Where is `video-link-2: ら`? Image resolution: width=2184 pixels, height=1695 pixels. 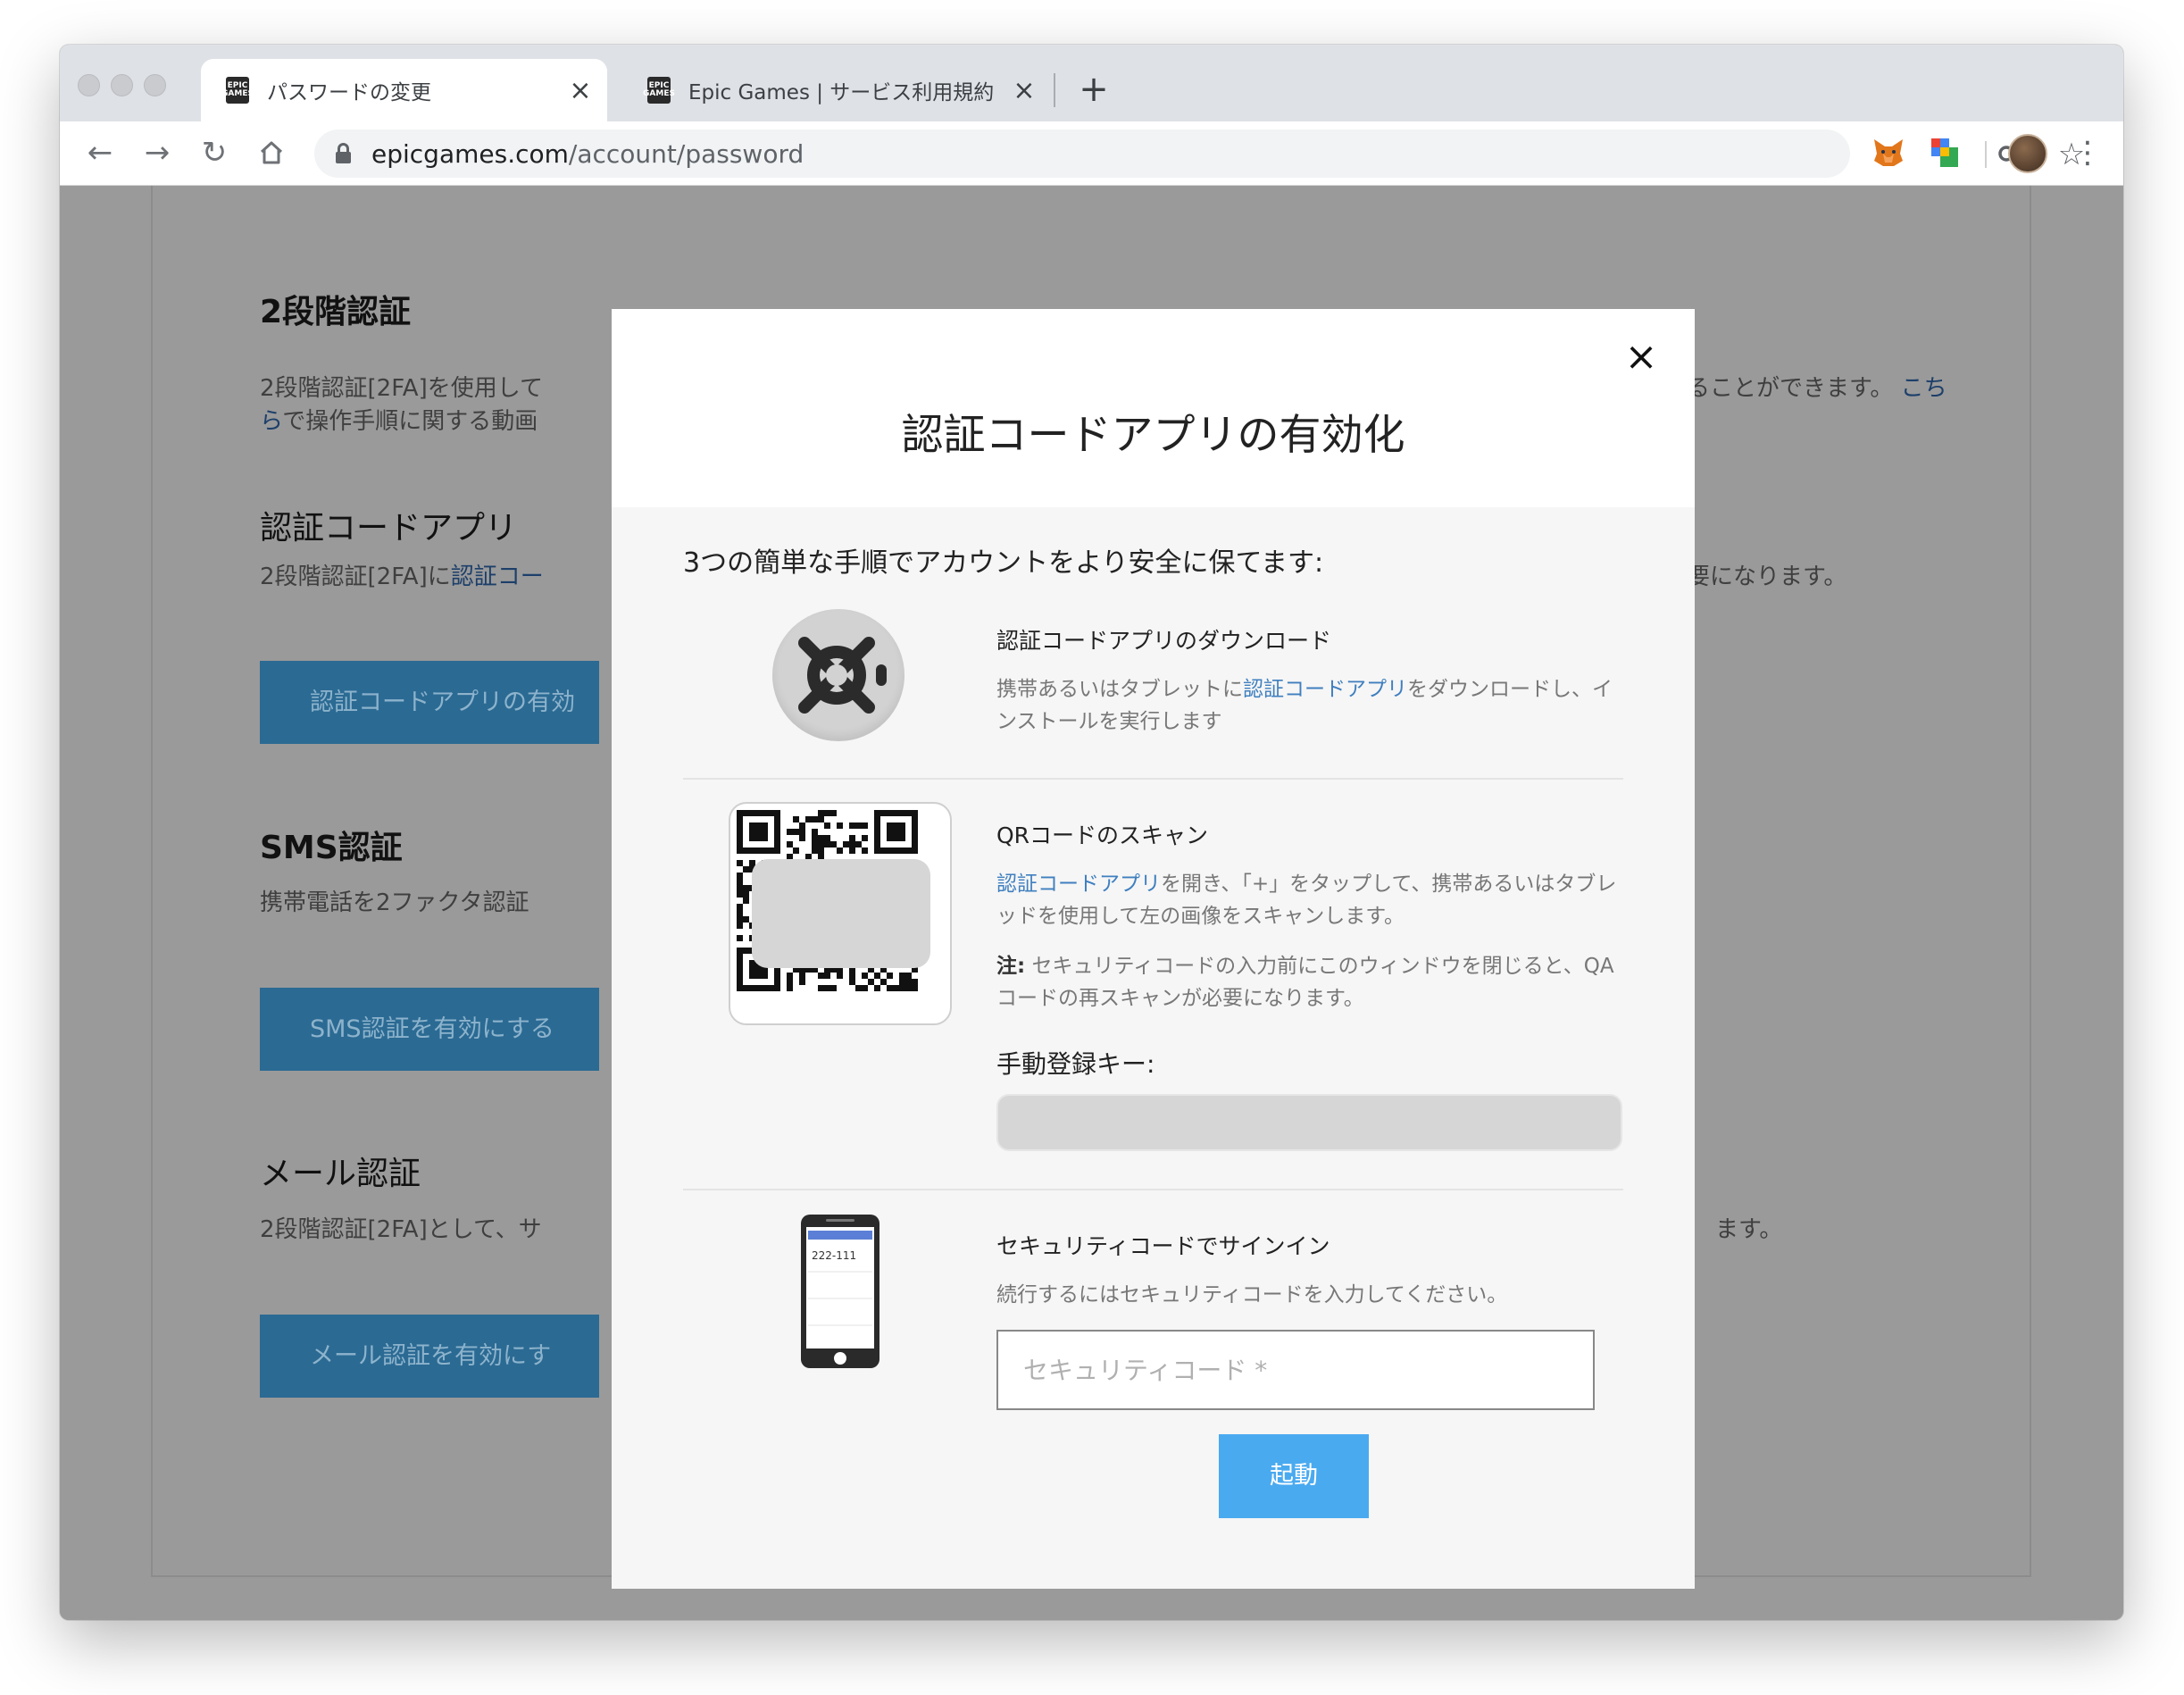 video-link-2: ら is located at coordinates (271, 422).